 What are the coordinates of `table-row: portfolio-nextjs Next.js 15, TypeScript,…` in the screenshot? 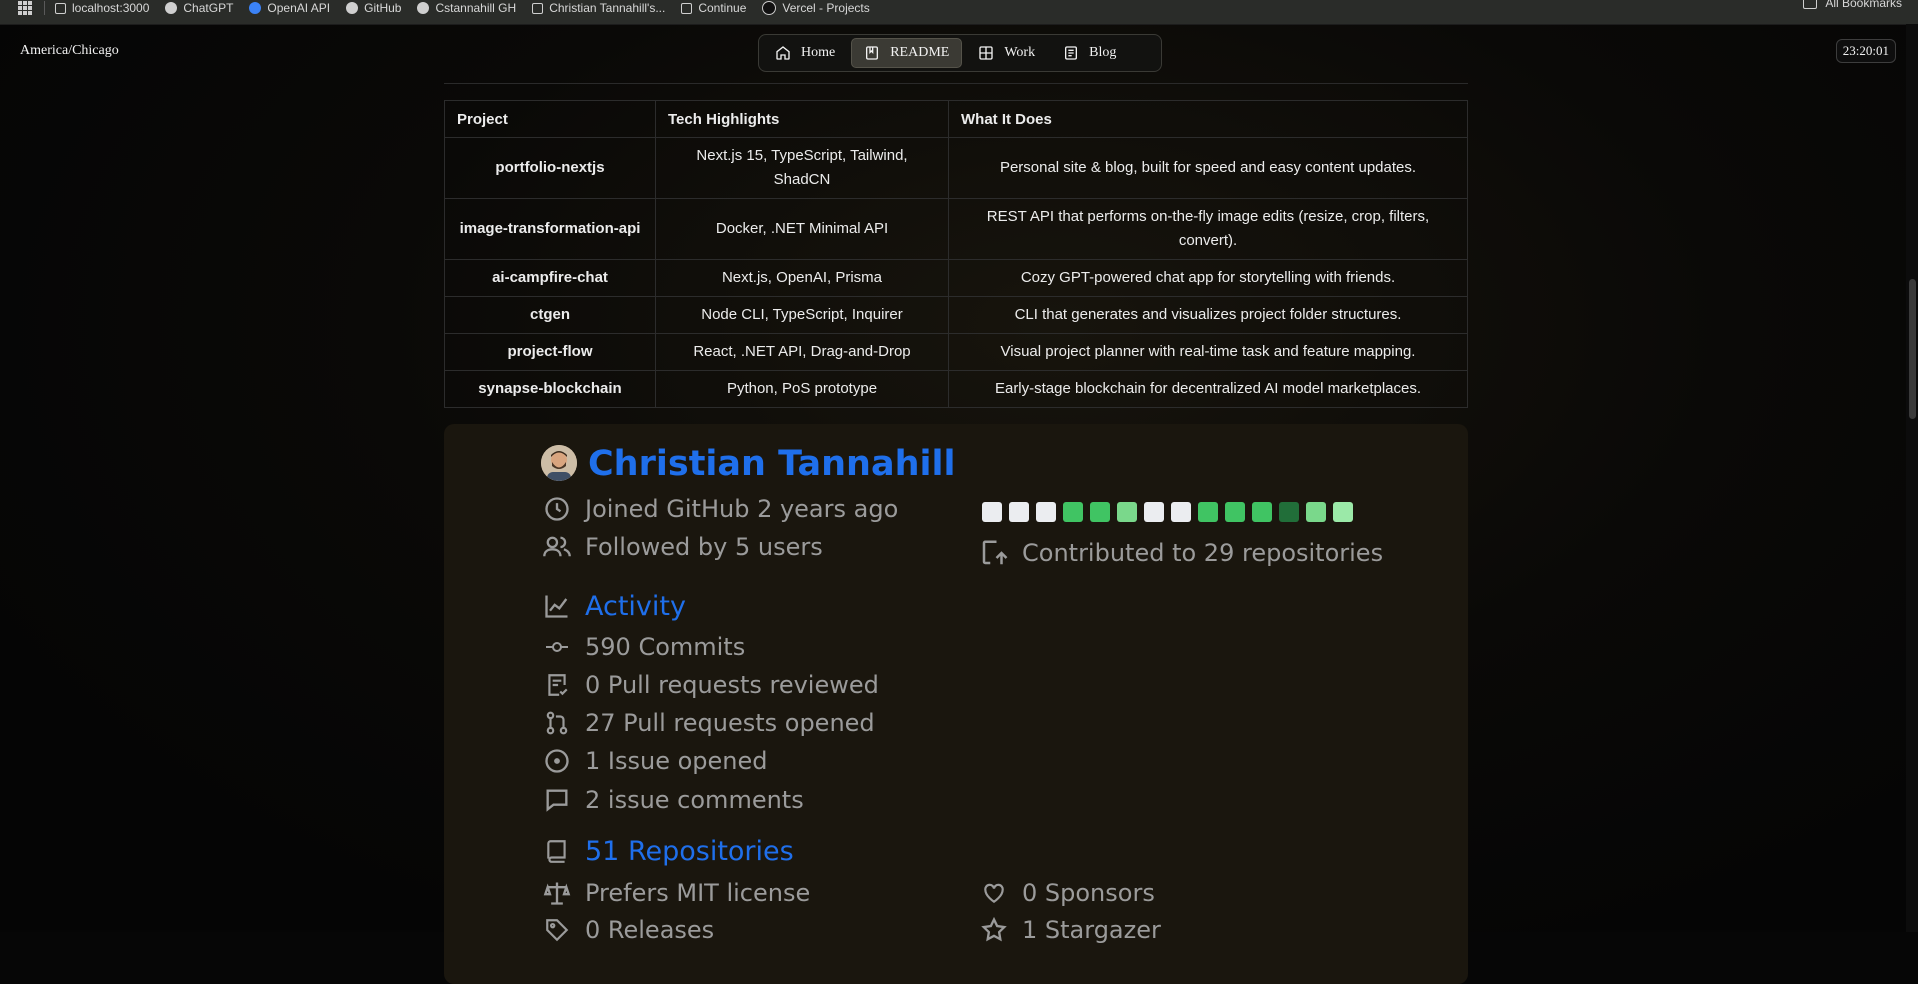 It's located at (956, 168).